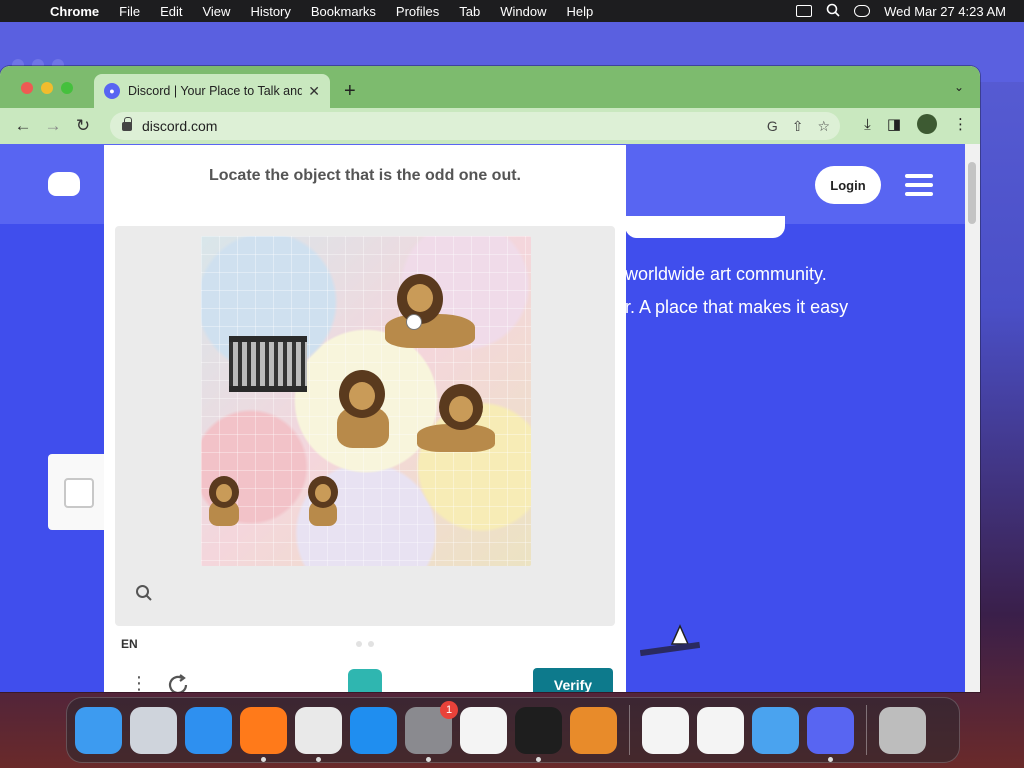  I want to click on vscode-icon, so click(665, 730).